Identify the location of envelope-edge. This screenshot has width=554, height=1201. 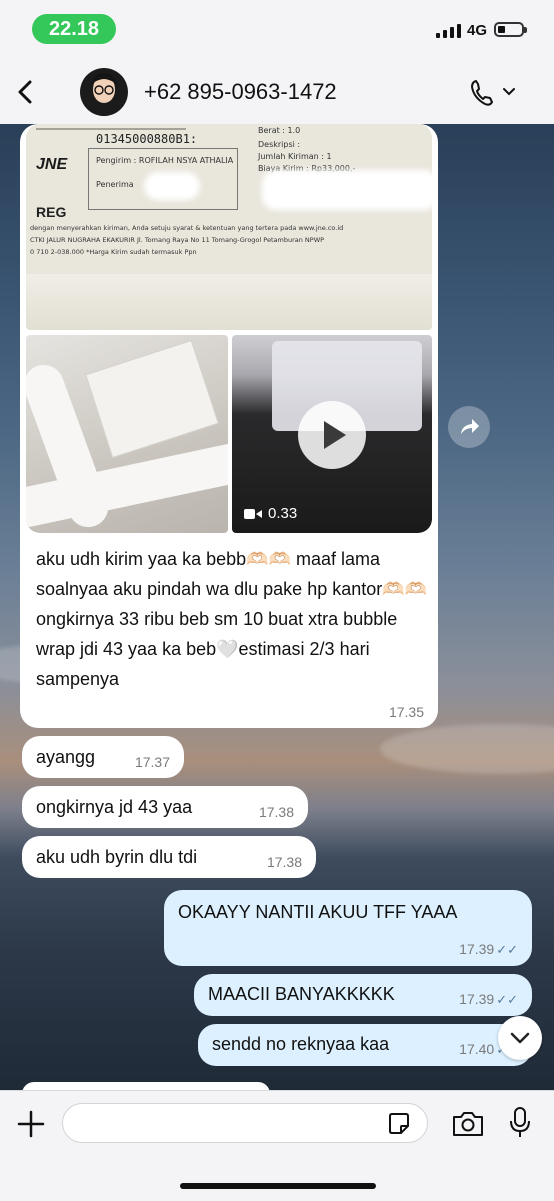
(229, 302).